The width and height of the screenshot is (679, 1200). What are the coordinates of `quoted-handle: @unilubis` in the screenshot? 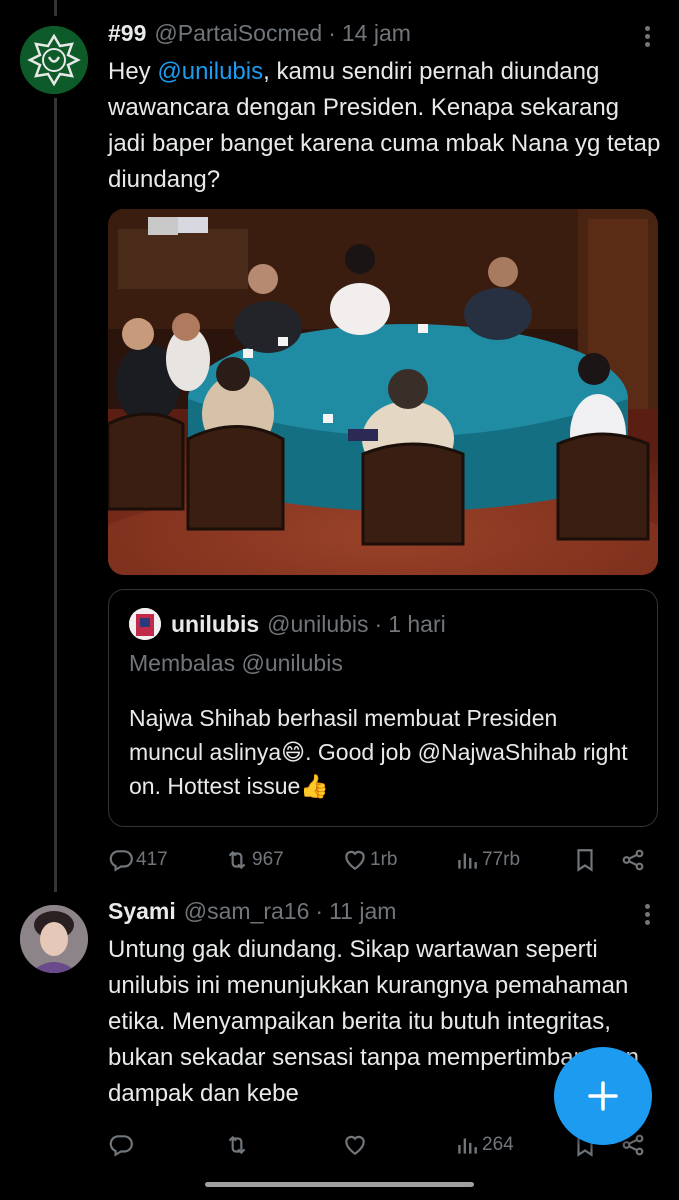 It's located at (318, 623).